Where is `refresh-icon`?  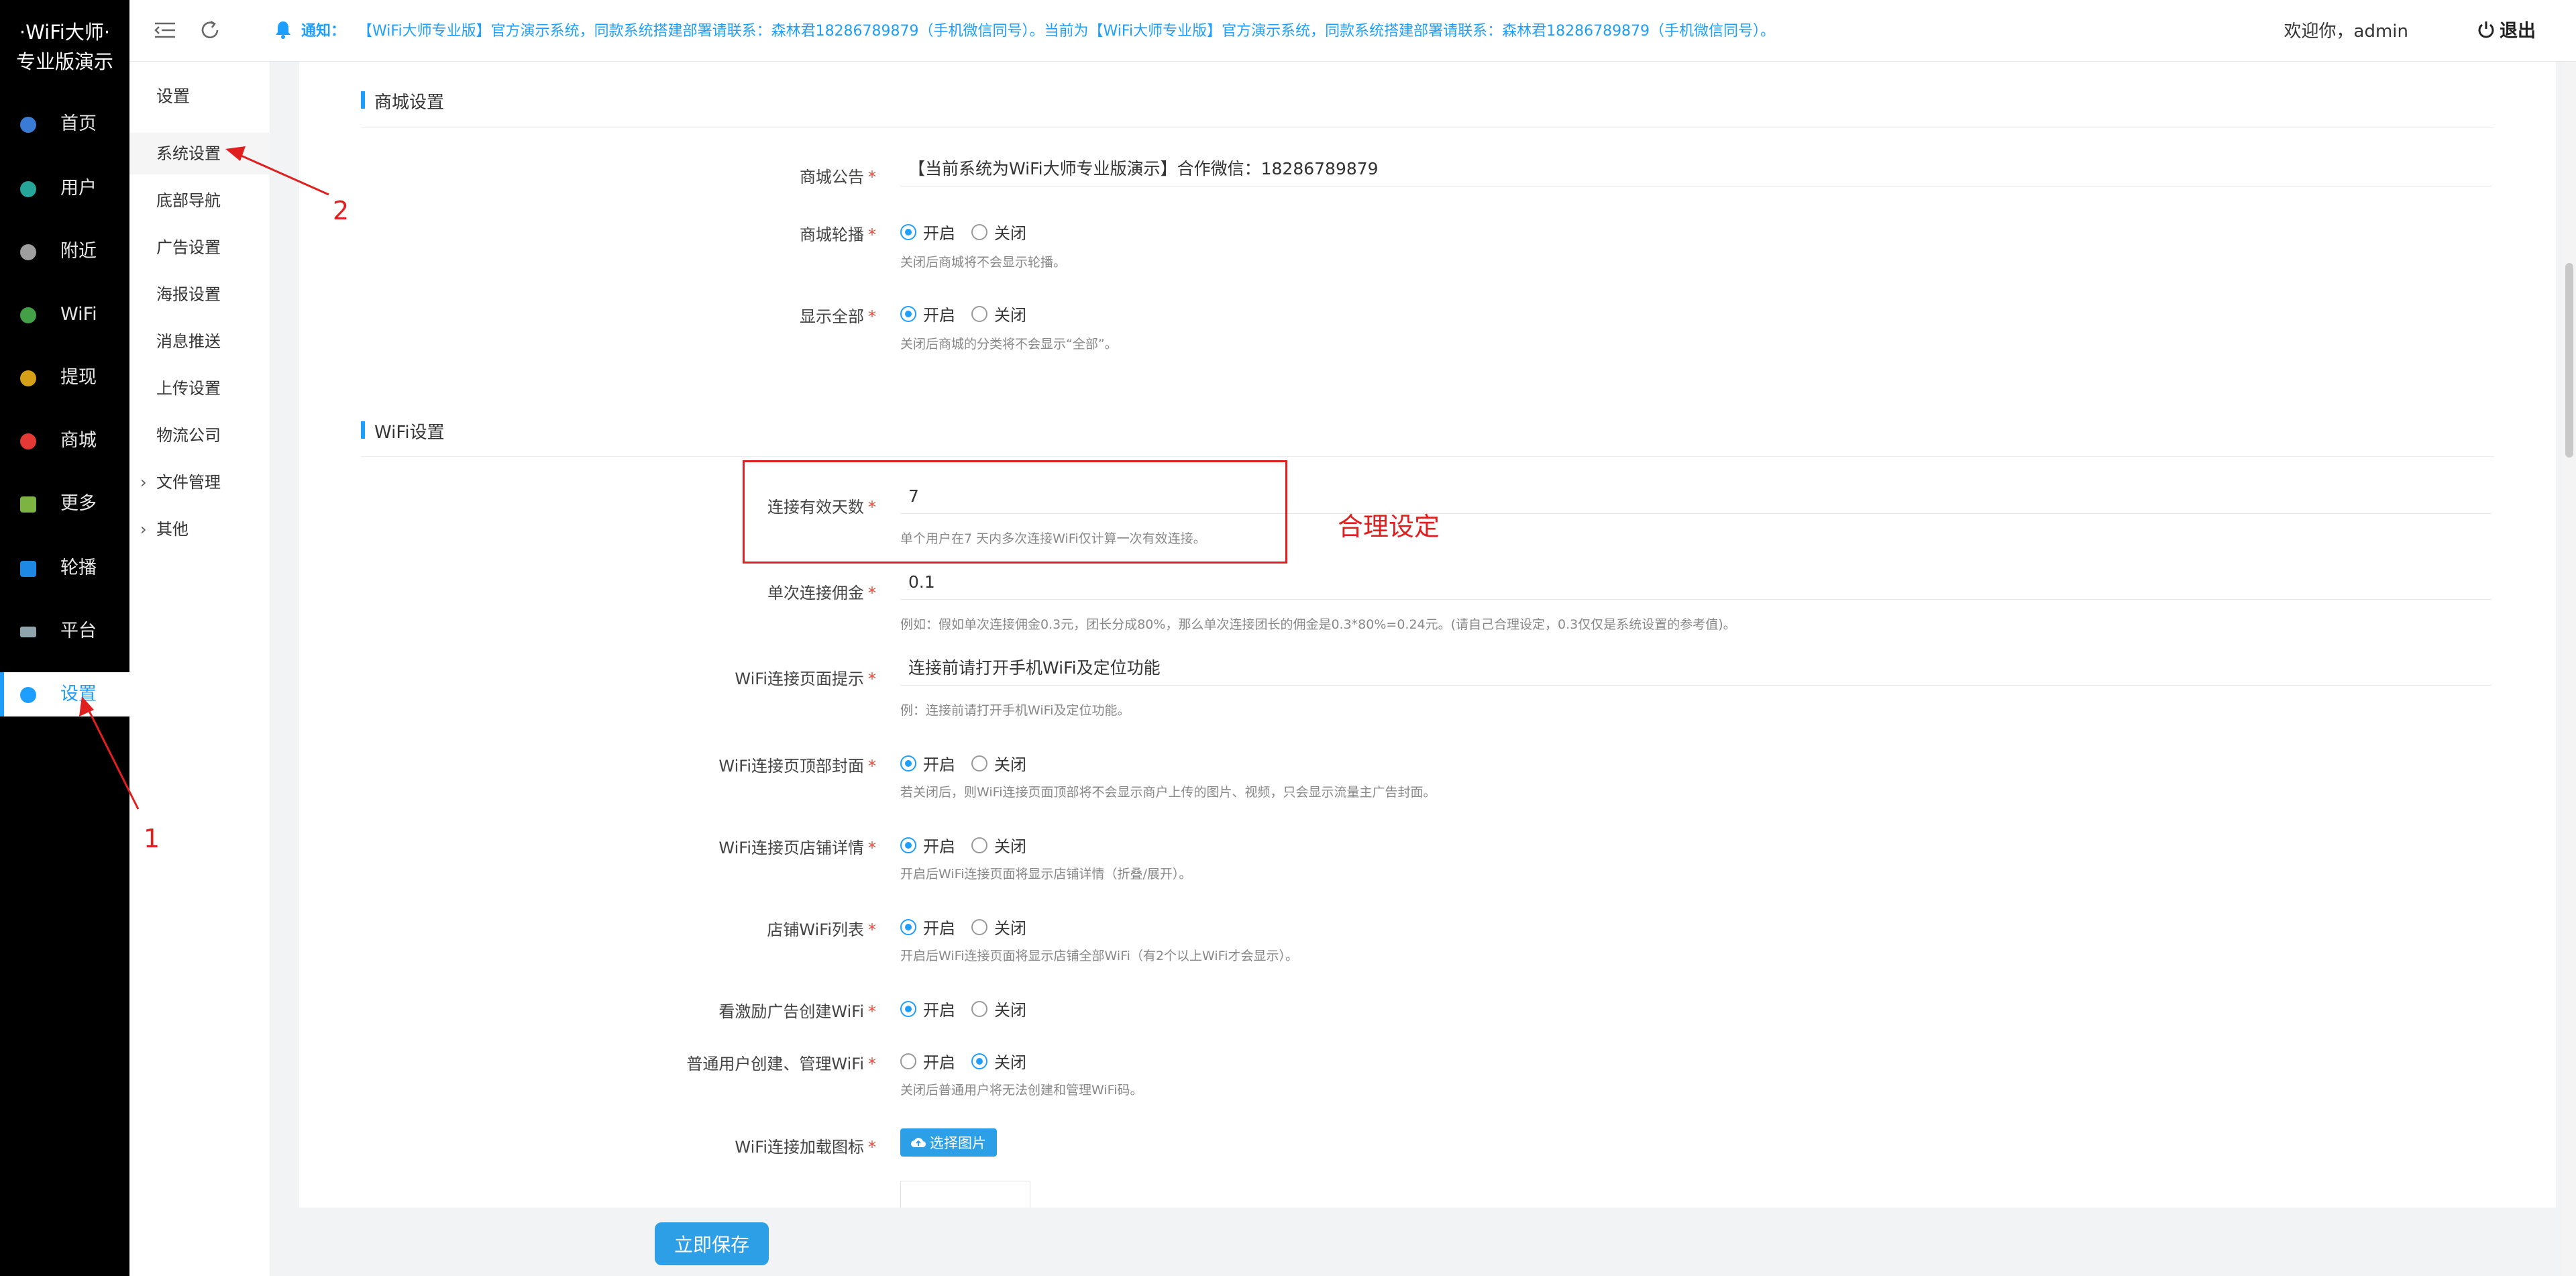 refresh-icon is located at coordinates (210, 31).